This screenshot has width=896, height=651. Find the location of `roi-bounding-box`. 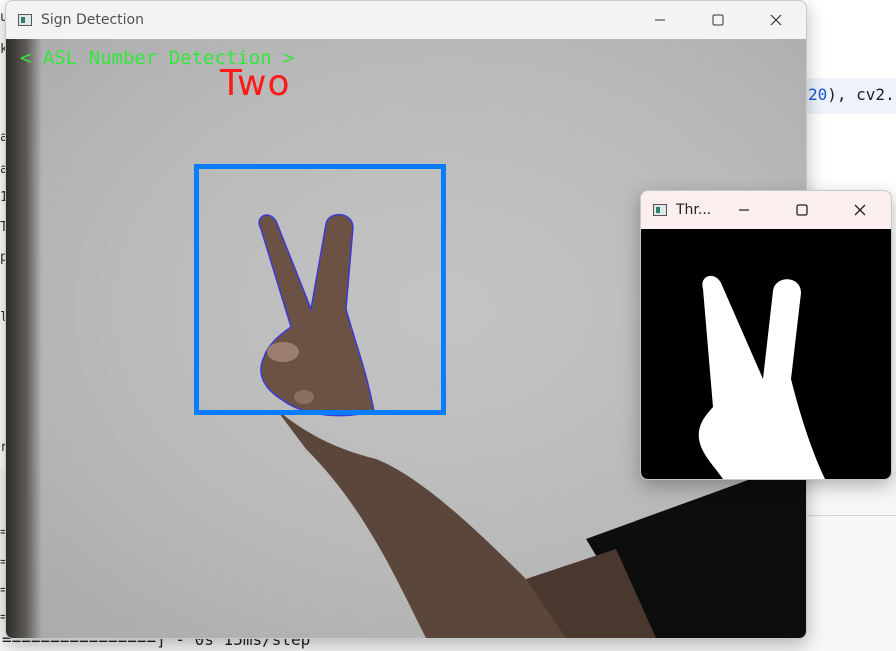

roi-bounding-box is located at coordinates (320, 289).